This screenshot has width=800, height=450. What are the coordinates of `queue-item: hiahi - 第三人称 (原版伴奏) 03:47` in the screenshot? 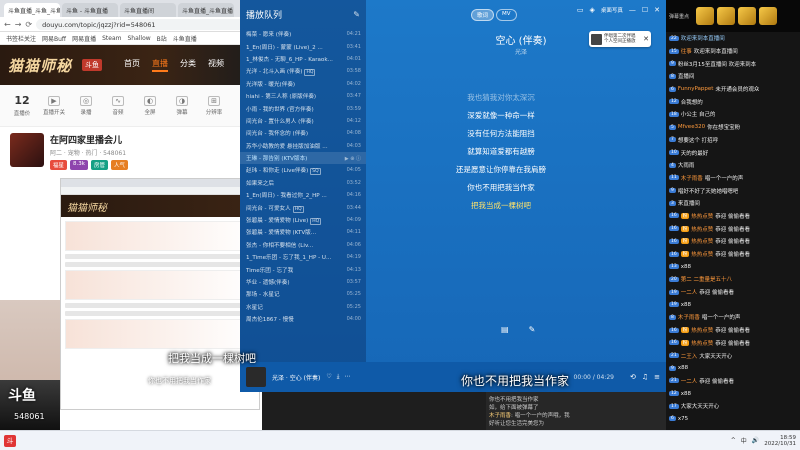 It's located at (303, 96).